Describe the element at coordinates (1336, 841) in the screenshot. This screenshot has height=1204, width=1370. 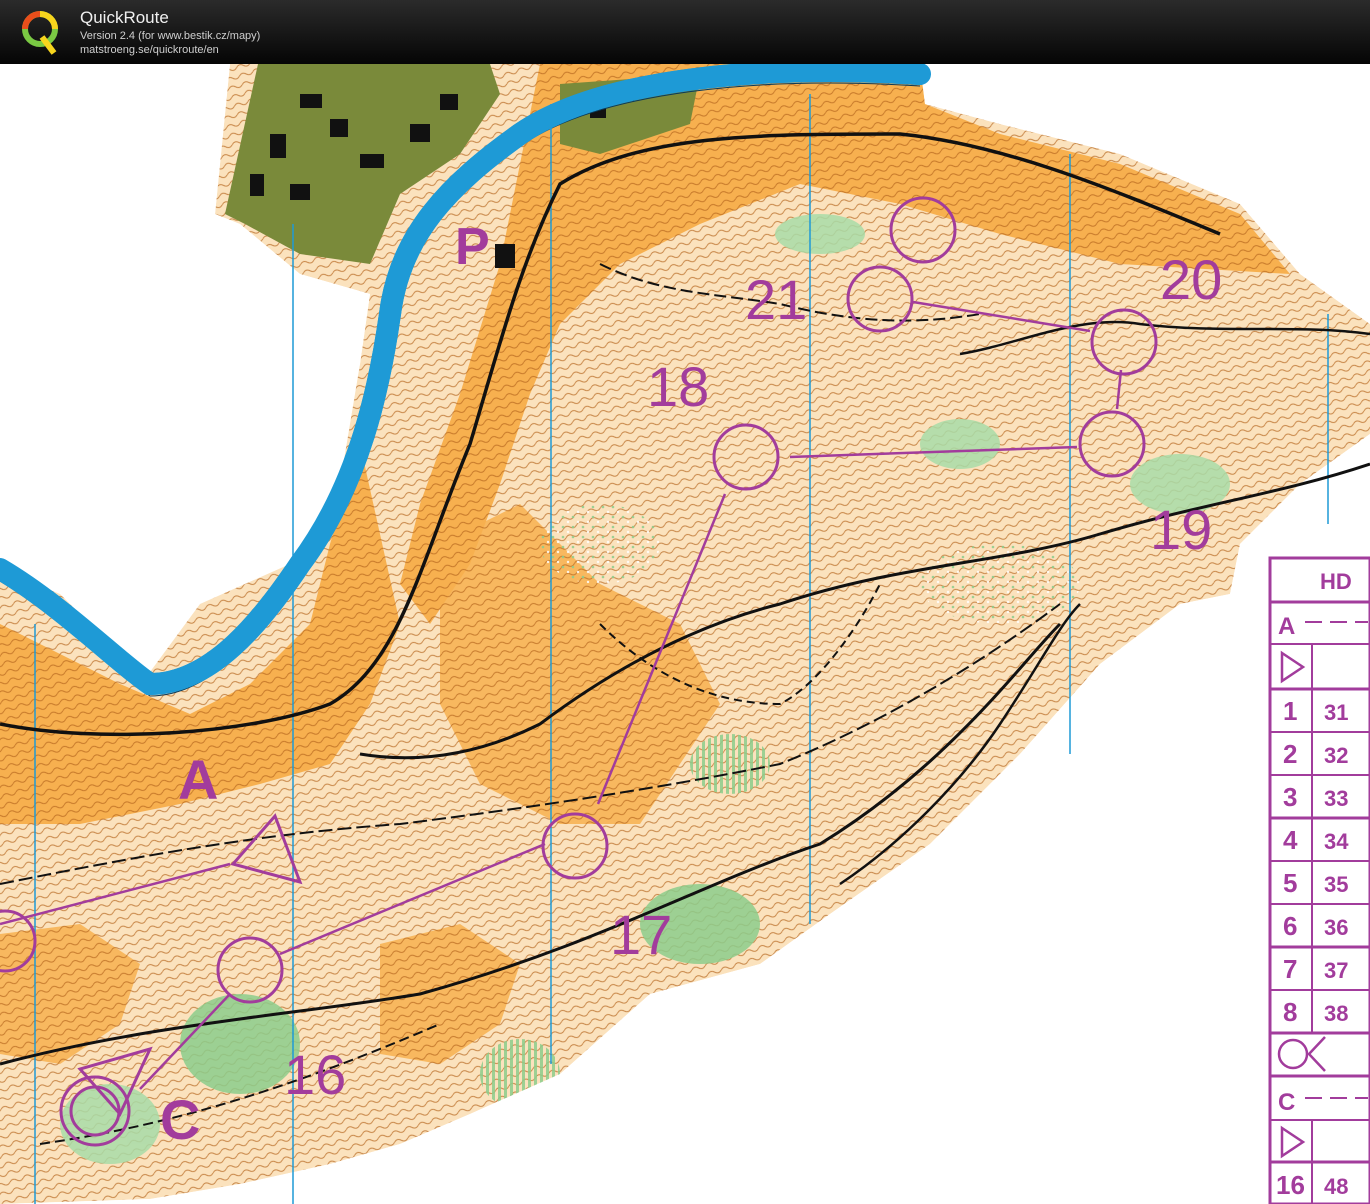
I see `cd-row-4-code: 34` at that location.